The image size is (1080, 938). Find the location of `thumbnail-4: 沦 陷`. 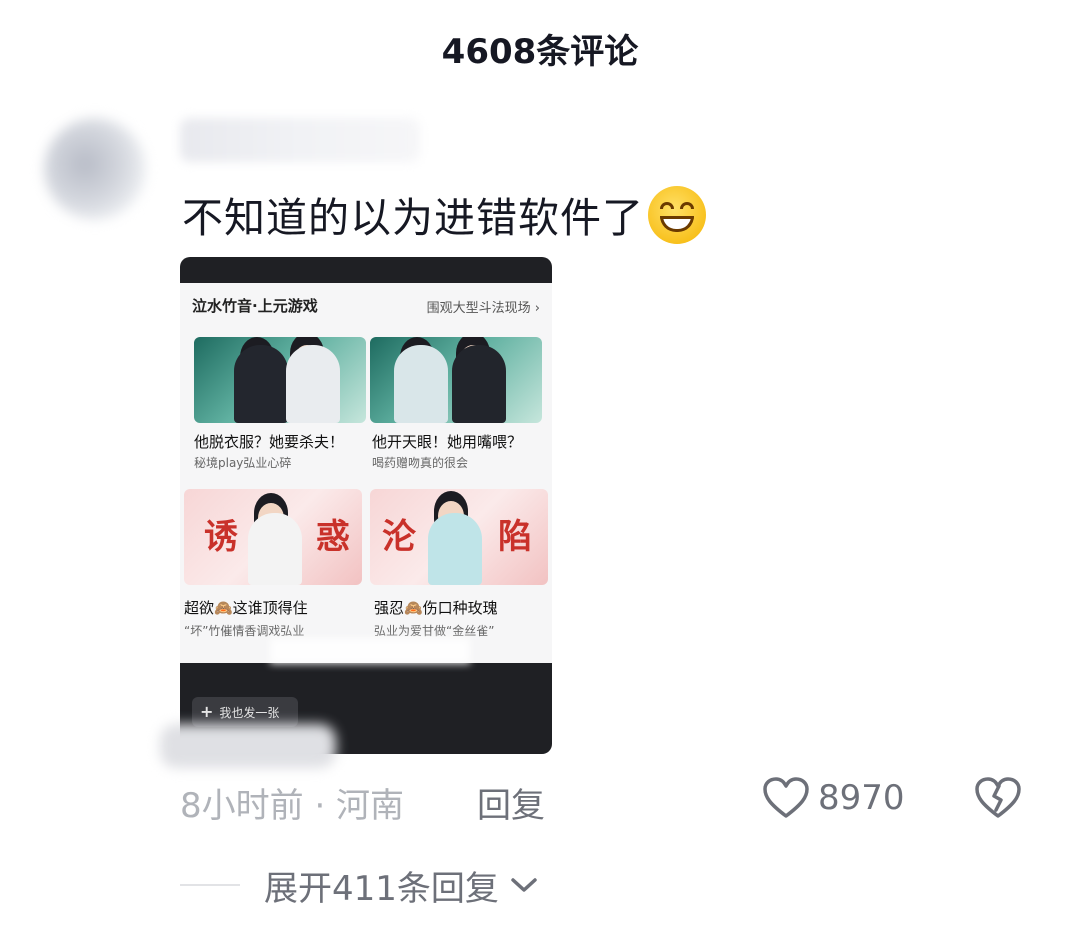

thumbnail-4: 沦 陷 is located at coordinates (459, 537).